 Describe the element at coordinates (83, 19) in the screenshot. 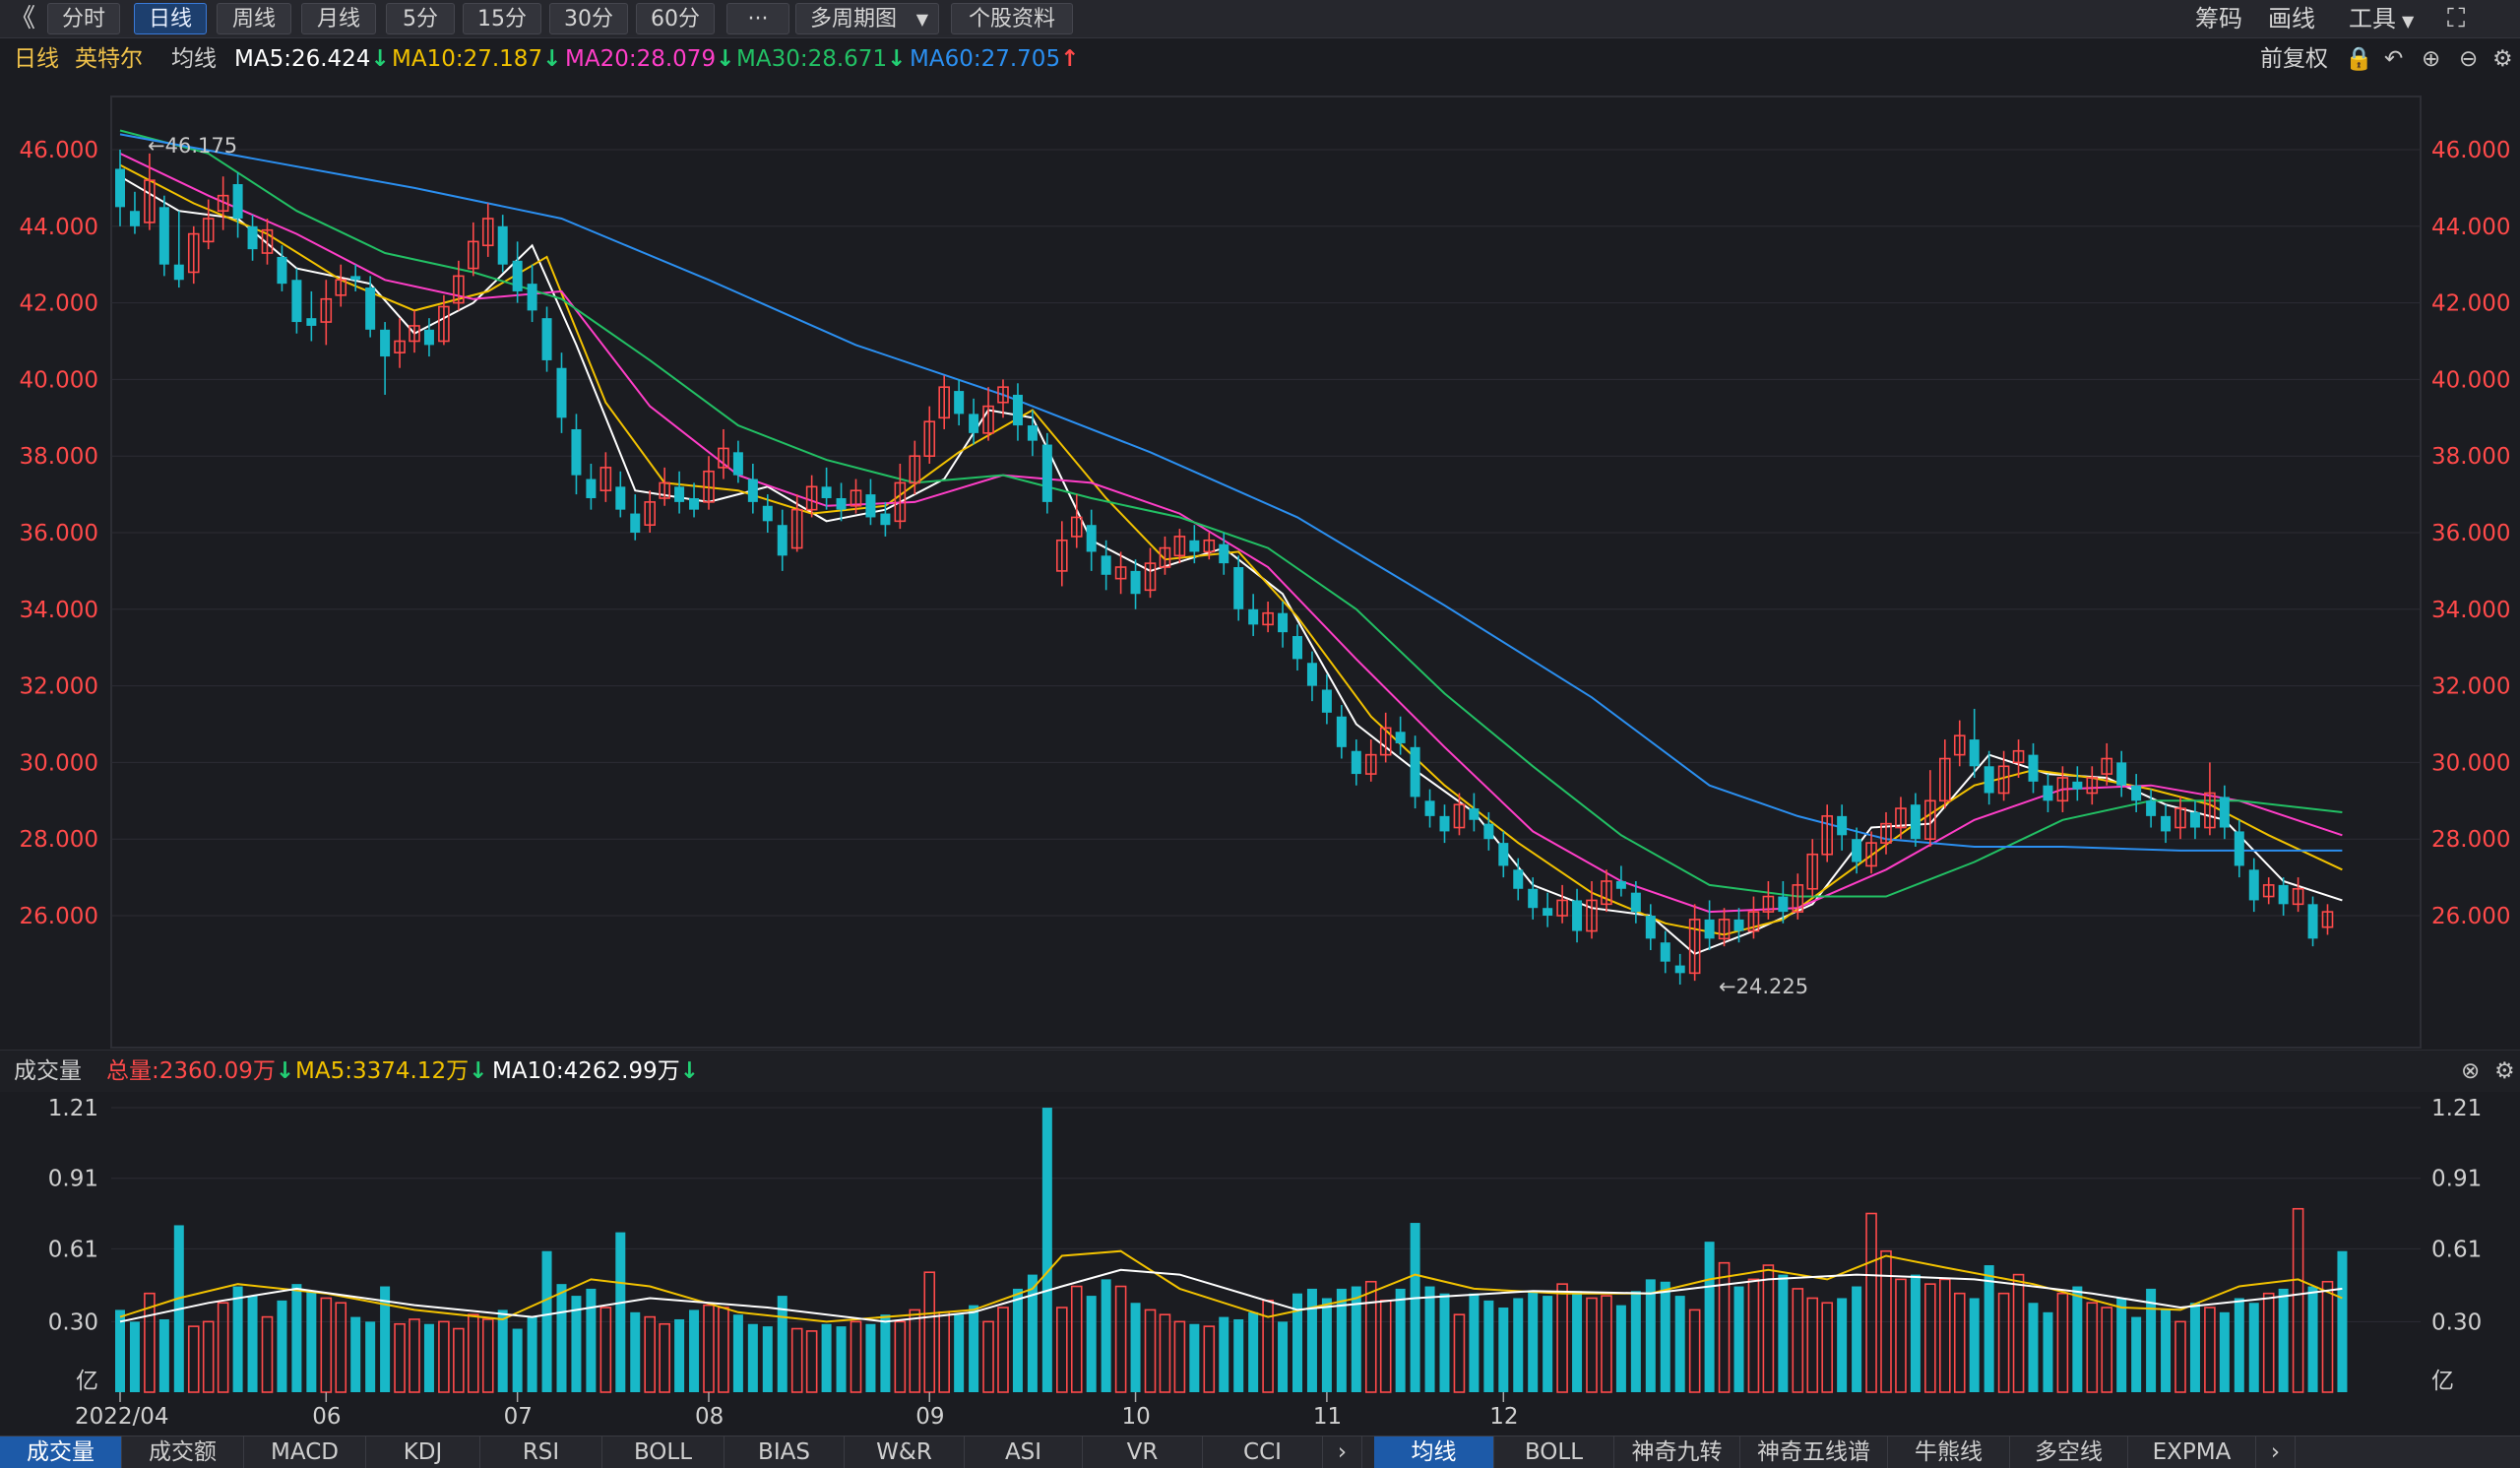

I see `tab-fenshi: 分时` at that location.